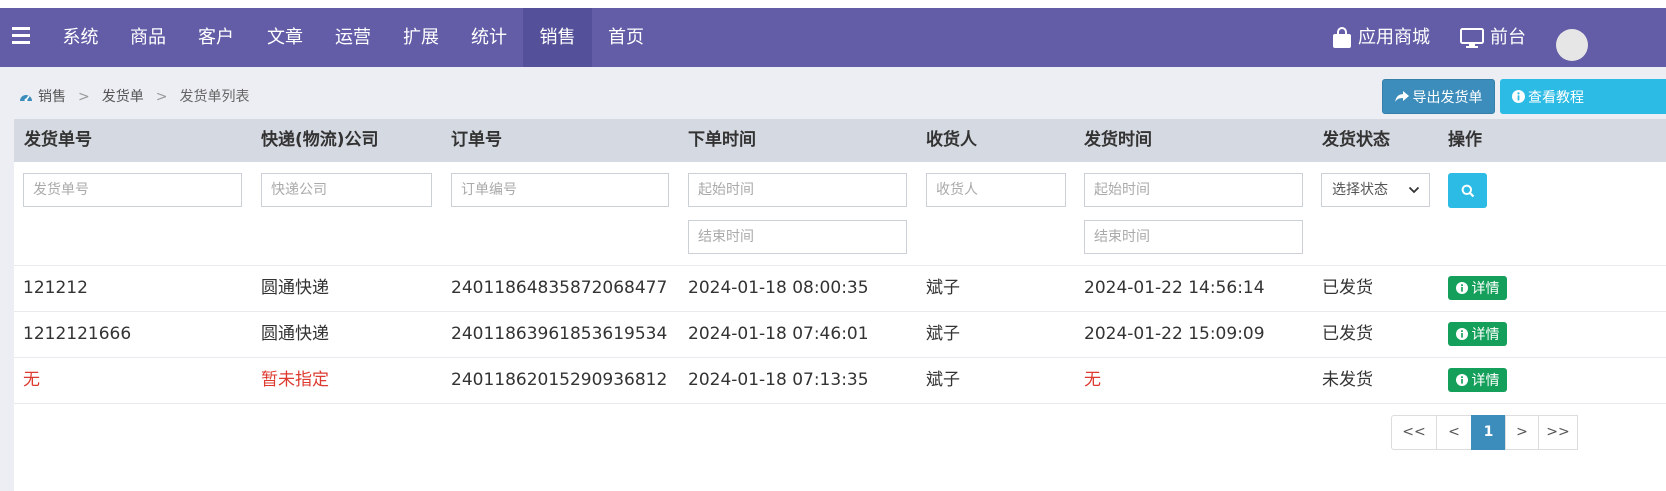 The width and height of the screenshot is (1666, 491). I want to click on nav-item-goods: 商品, so click(148, 37).